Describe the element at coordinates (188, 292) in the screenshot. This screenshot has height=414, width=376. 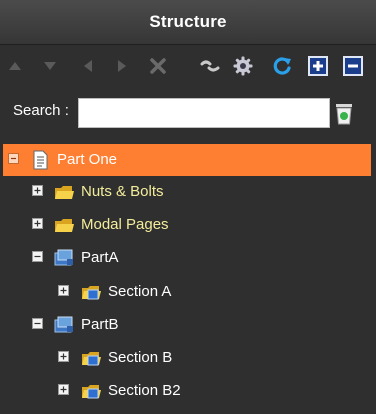
I see `tree-node-section-a: Section A` at that location.